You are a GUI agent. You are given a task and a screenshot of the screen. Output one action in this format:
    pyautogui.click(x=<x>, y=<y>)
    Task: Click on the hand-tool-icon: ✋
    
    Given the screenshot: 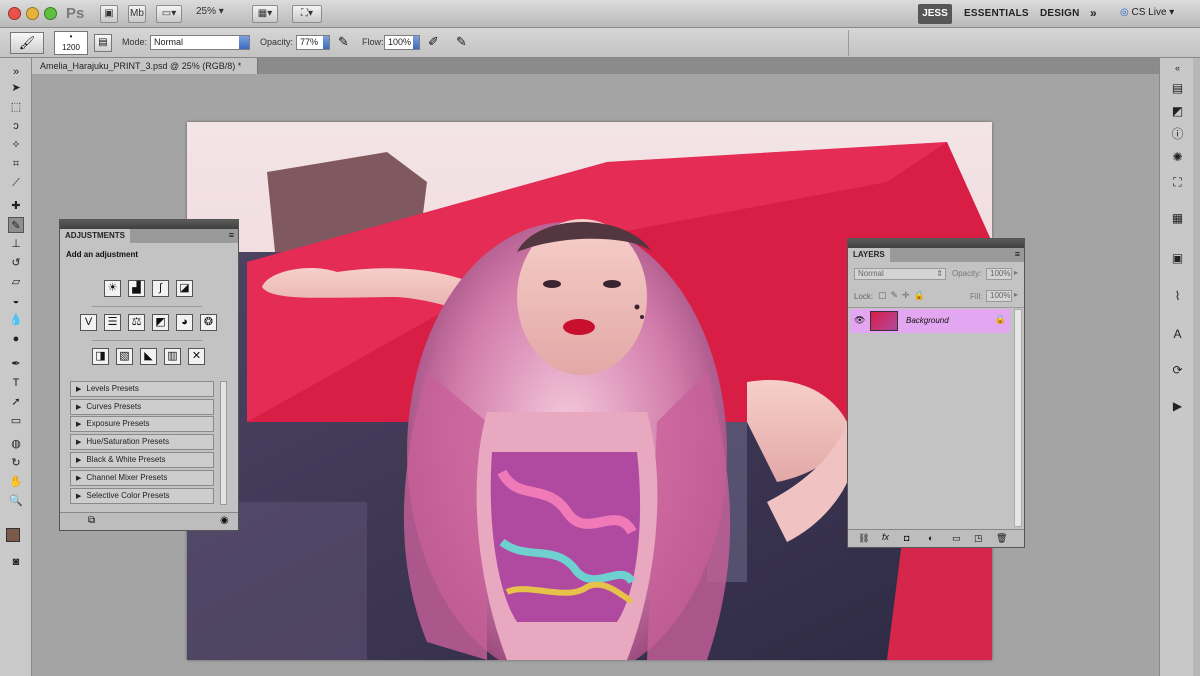 What is the action you would take?
    pyautogui.click(x=16, y=482)
    